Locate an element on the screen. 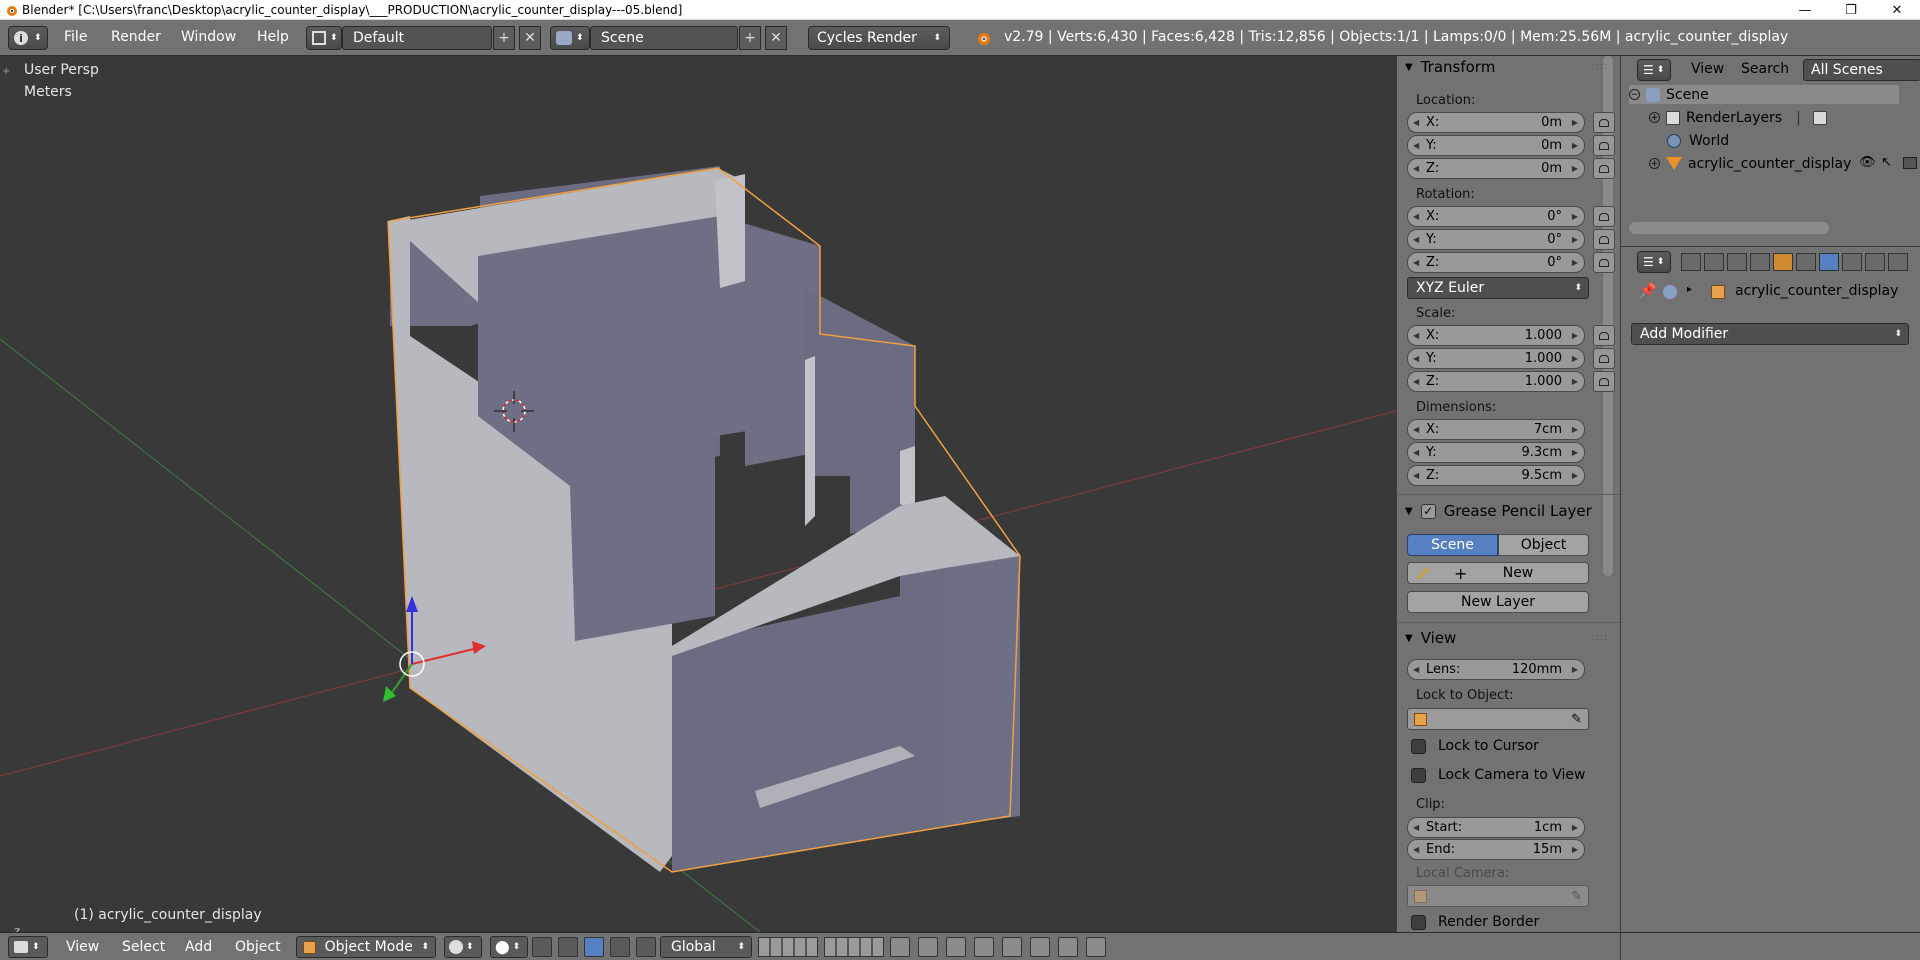 This screenshot has width=1920, height=960. shading-dropdown: ⬍ is located at coordinates (463, 947).